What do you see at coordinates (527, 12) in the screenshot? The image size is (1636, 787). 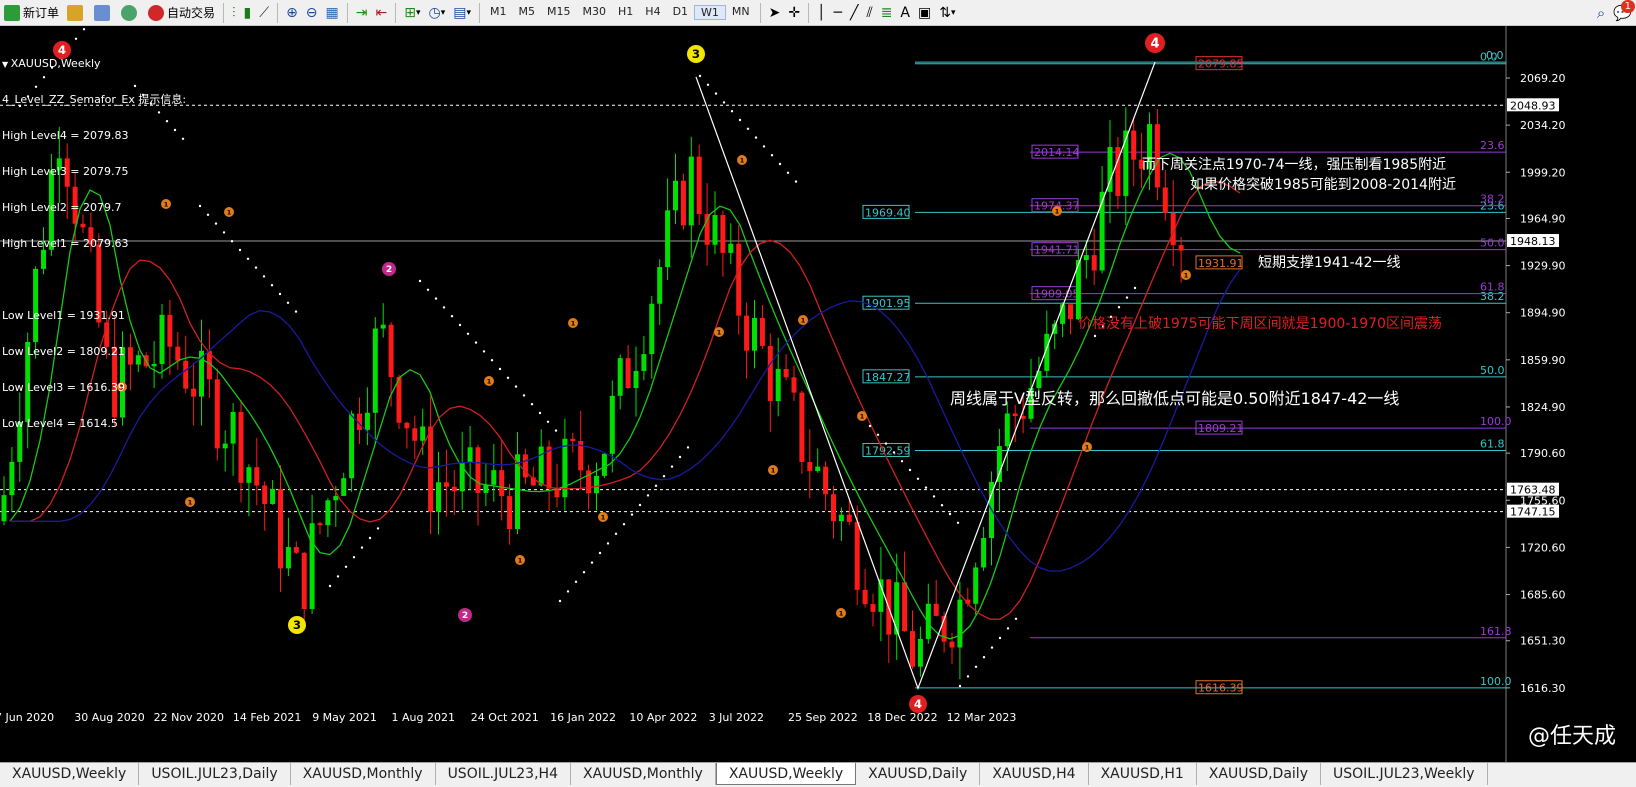 I see `tf-m5: M5` at bounding box center [527, 12].